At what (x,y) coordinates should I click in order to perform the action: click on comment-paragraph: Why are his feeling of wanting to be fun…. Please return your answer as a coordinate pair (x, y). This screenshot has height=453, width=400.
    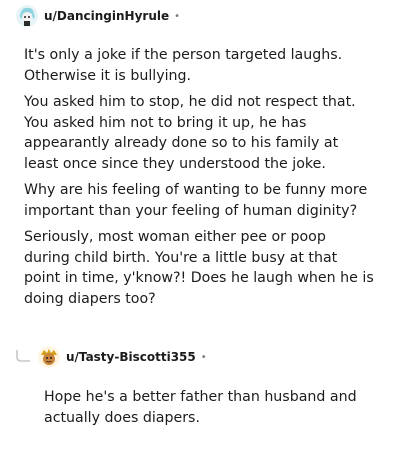
    Looking at the image, I should click on (196, 200).